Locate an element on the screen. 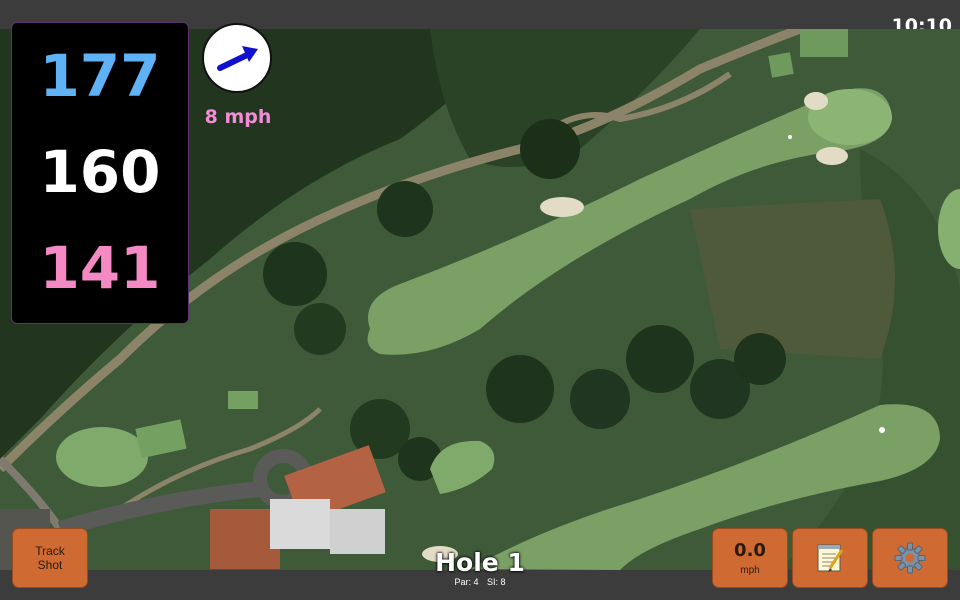 This screenshot has width=960, height=600. notepad-icon is located at coordinates (830, 558).